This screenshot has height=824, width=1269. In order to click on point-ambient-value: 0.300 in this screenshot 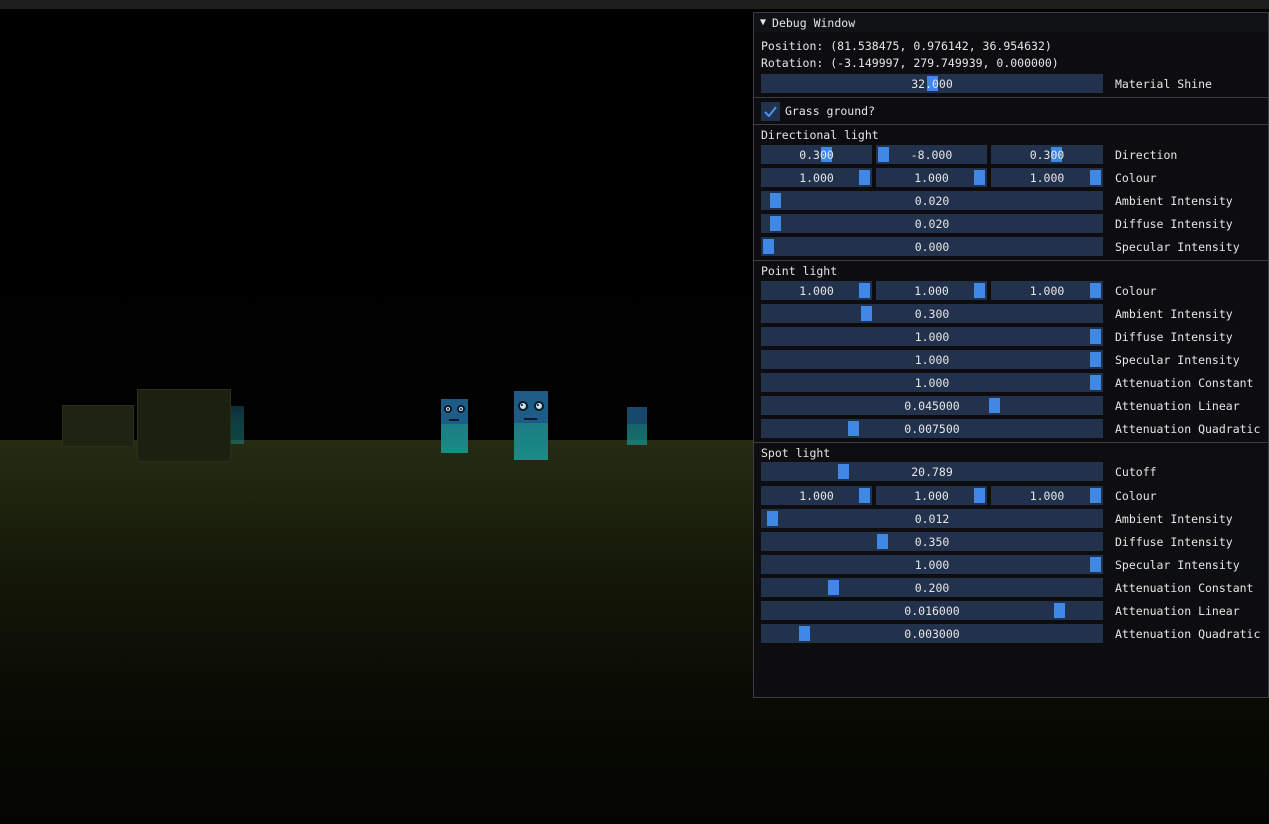, I will do `click(932, 313)`.